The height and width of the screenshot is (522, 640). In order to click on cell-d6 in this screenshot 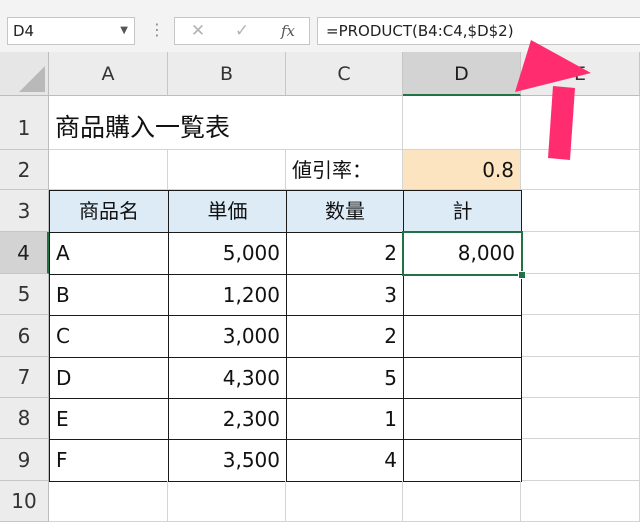, I will do `click(462, 336)`.